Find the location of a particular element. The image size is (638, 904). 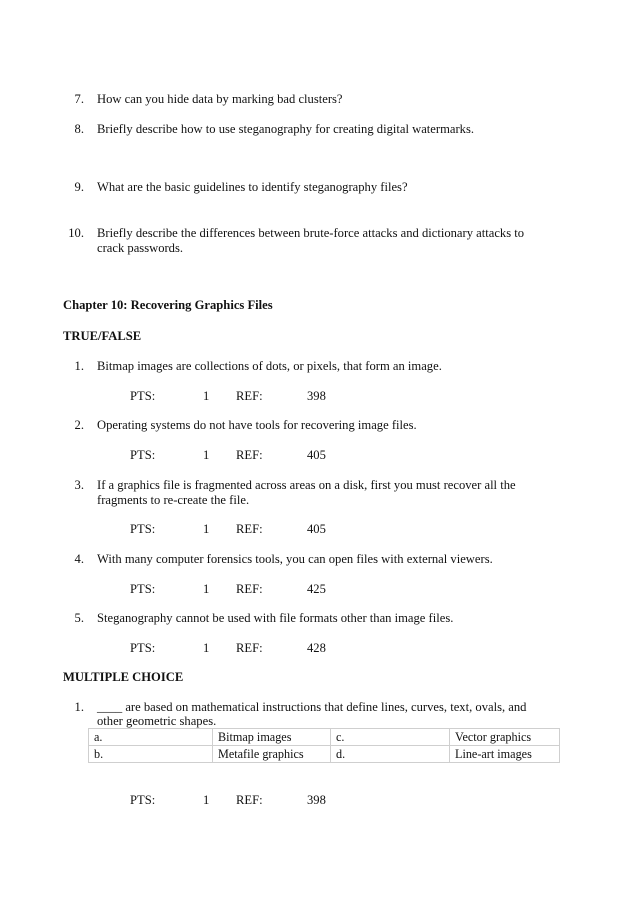

item-number: 2. is located at coordinates (79, 425).